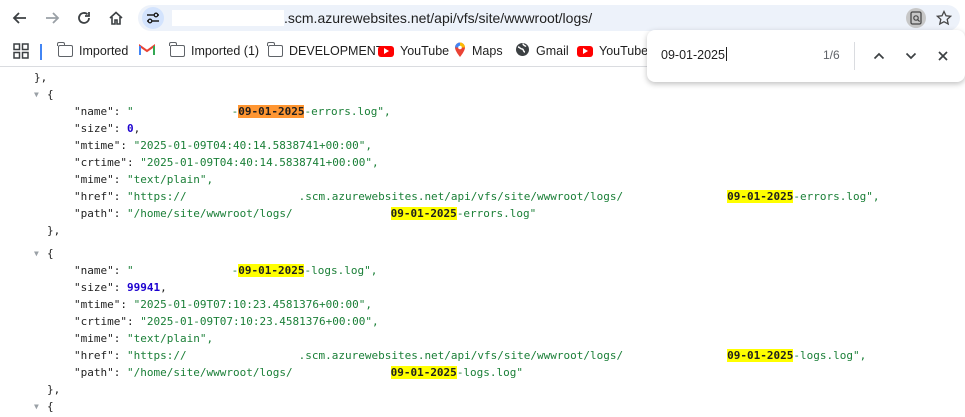 The width and height of the screenshot is (965, 417). I want to click on find-close-button, so click(943, 56).